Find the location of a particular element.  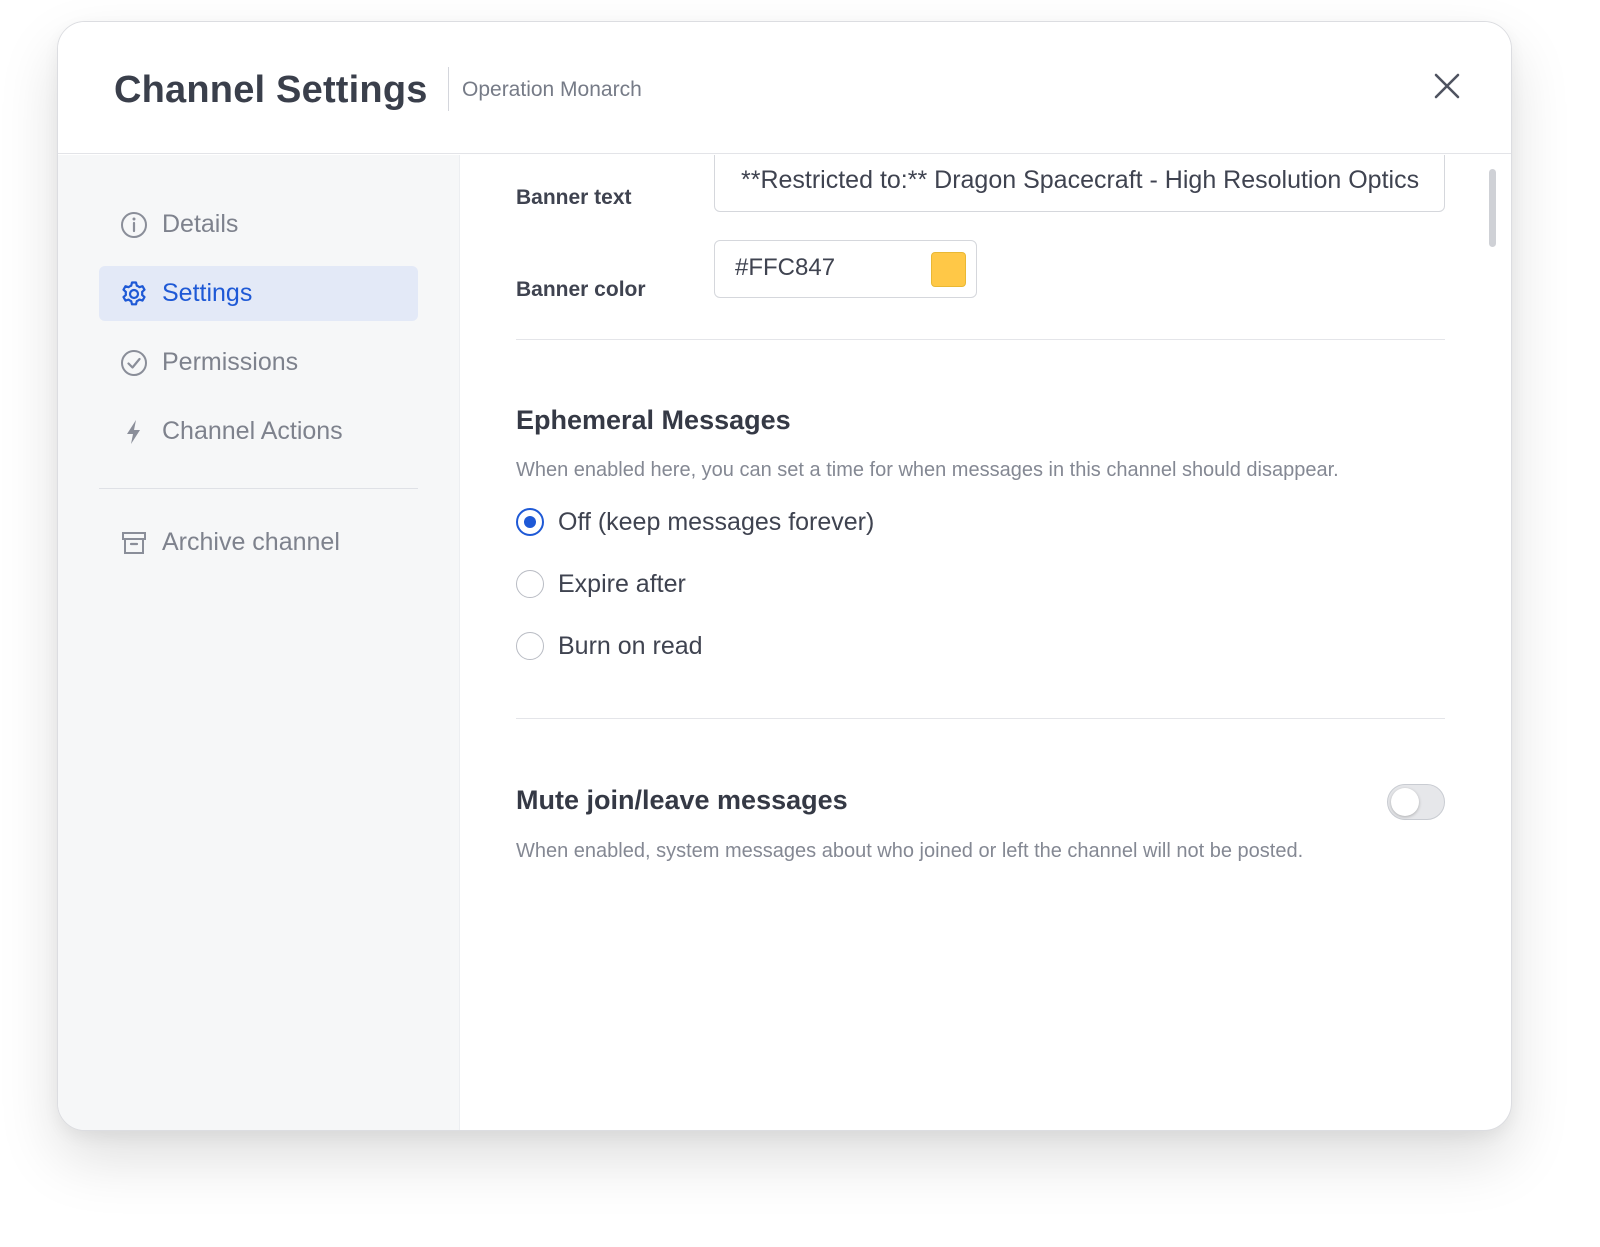

sidebar-divider is located at coordinates (258, 488).